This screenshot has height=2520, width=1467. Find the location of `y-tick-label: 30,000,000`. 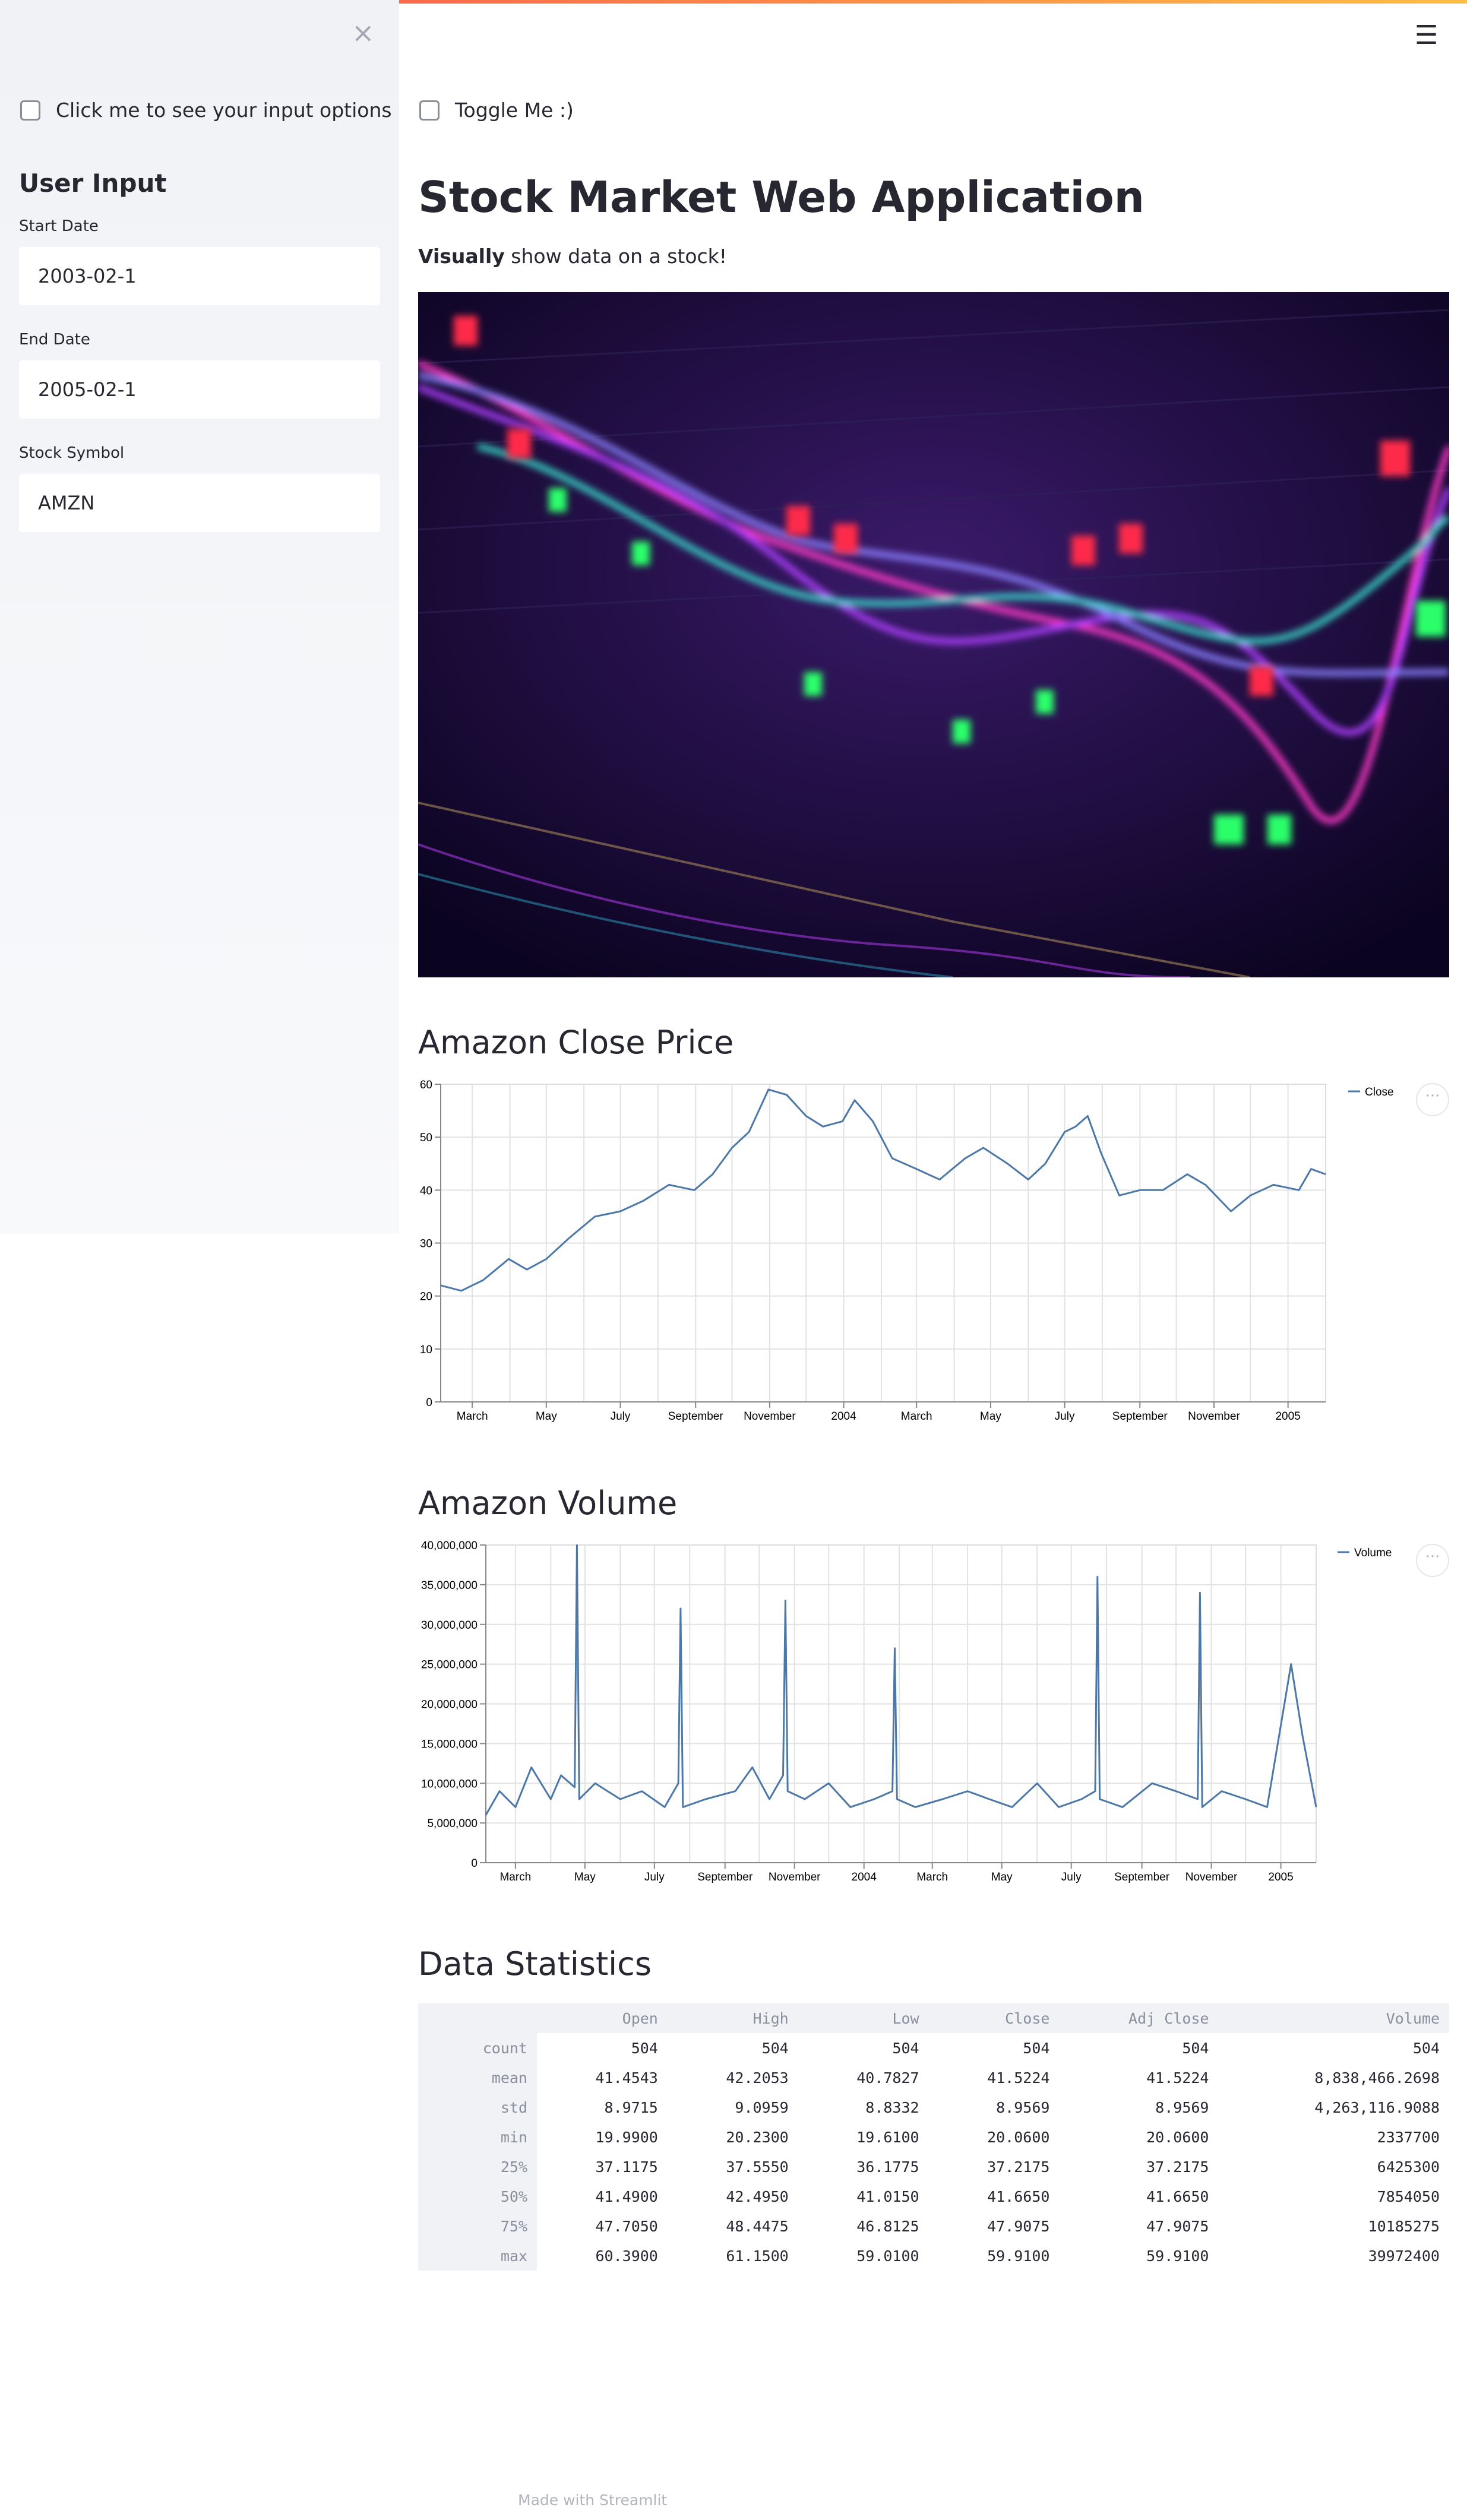

y-tick-label: 30,000,000 is located at coordinates (449, 1626).